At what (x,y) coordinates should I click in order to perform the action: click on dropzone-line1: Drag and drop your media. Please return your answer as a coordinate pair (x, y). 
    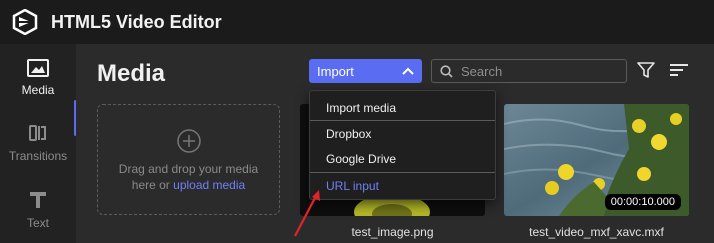
    Looking at the image, I should click on (188, 169).